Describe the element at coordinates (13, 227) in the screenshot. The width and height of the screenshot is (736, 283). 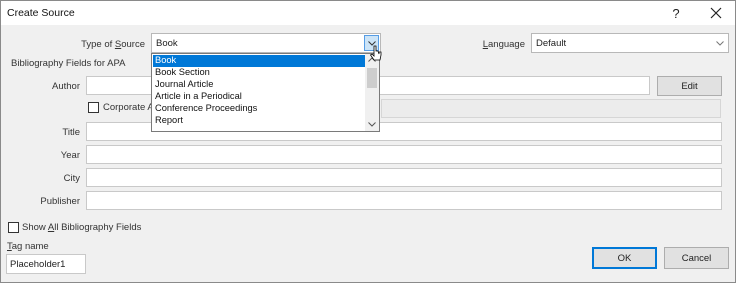
I see `show-all-fields-checkbox` at that location.